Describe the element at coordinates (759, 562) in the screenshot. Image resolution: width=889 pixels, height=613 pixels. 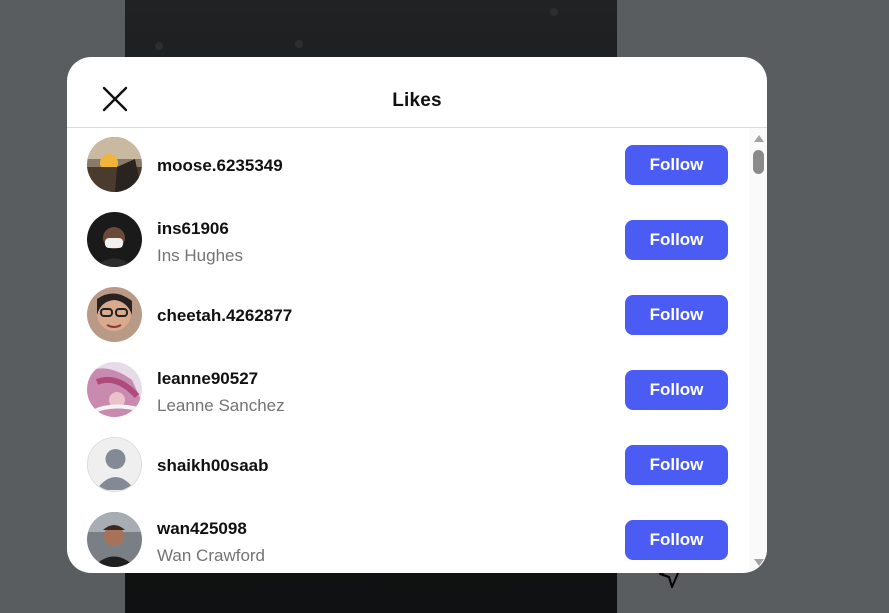
I see `scroll-down-arrow-icon` at that location.